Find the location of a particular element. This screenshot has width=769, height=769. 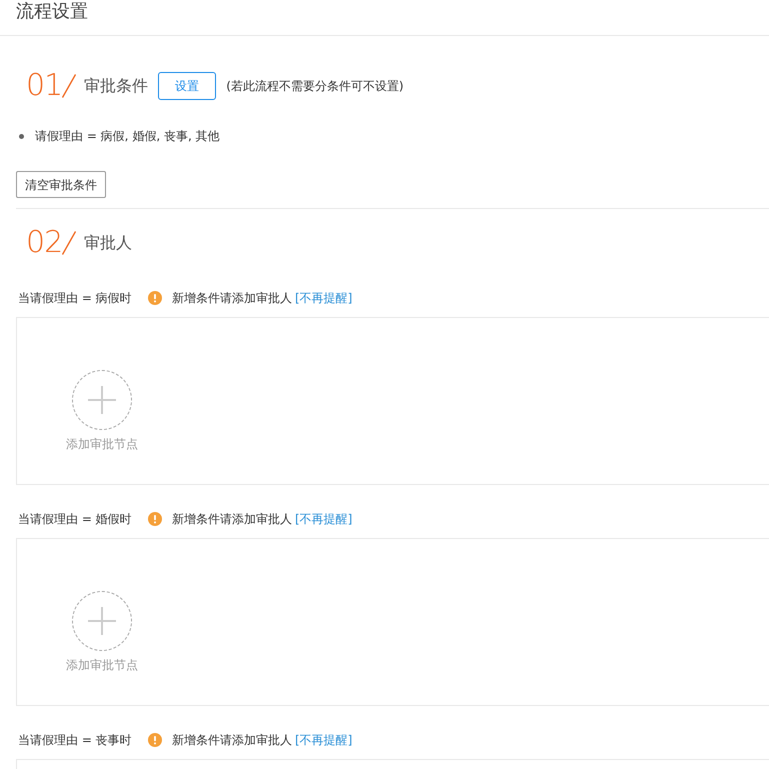

step-number: 01 is located at coordinates (44, 86).